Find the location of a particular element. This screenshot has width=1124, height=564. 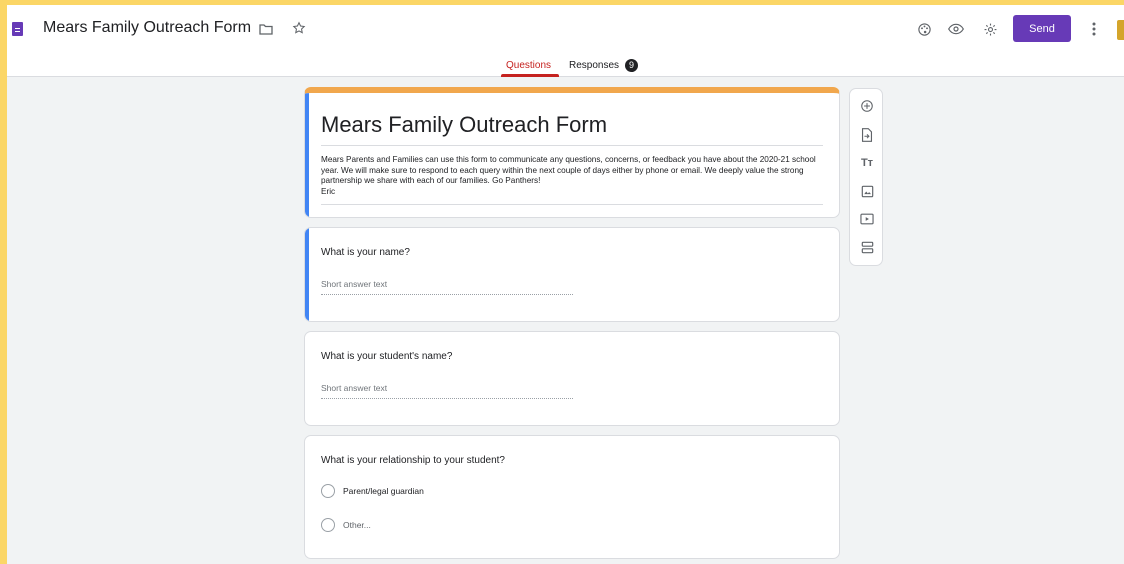

tab-questions: Questions is located at coordinates (528, 65).